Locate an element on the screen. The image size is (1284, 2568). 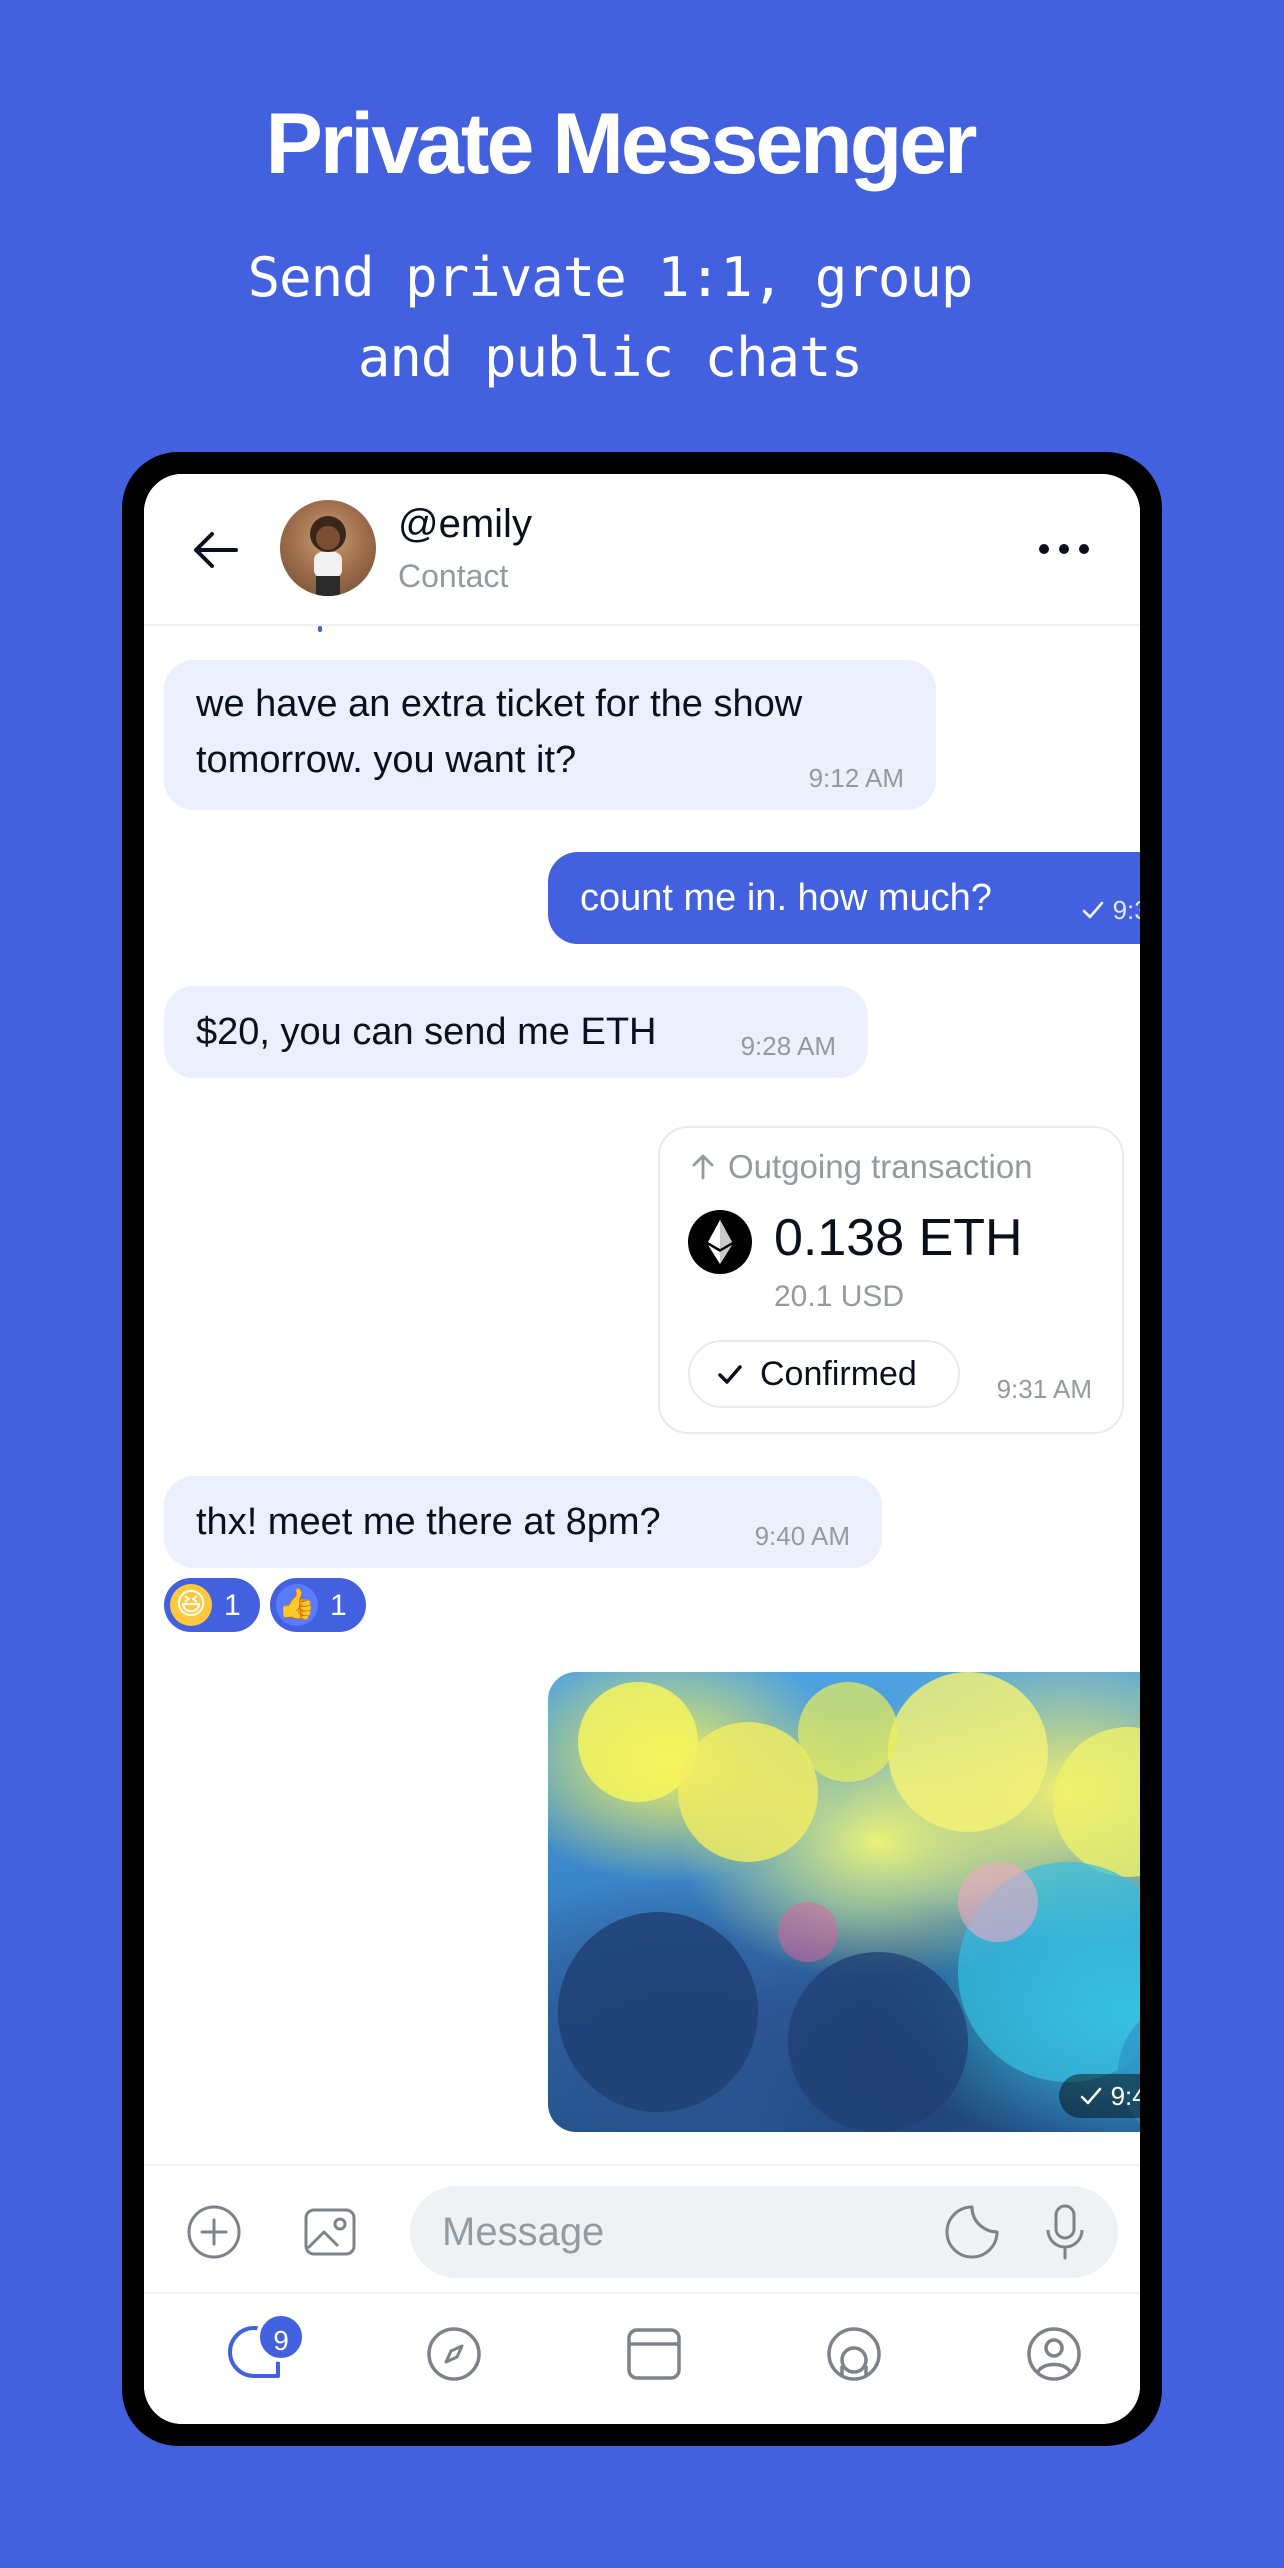
transaction-fiat-value: 20.1 USD is located at coordinates (839, 1296).